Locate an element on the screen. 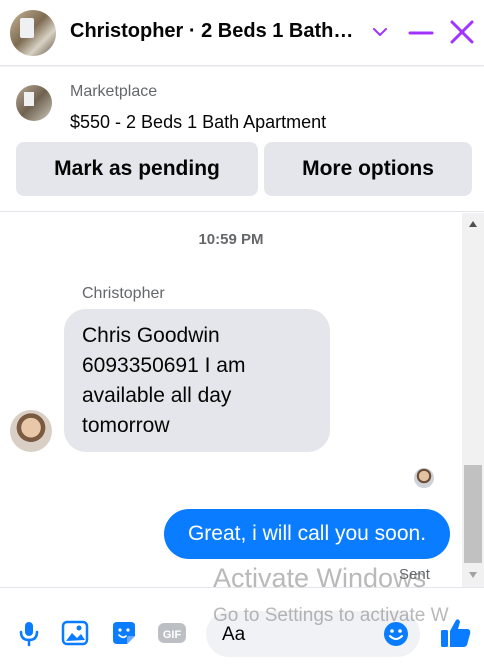  message-line: available all day is located at coordinates (157, 395).